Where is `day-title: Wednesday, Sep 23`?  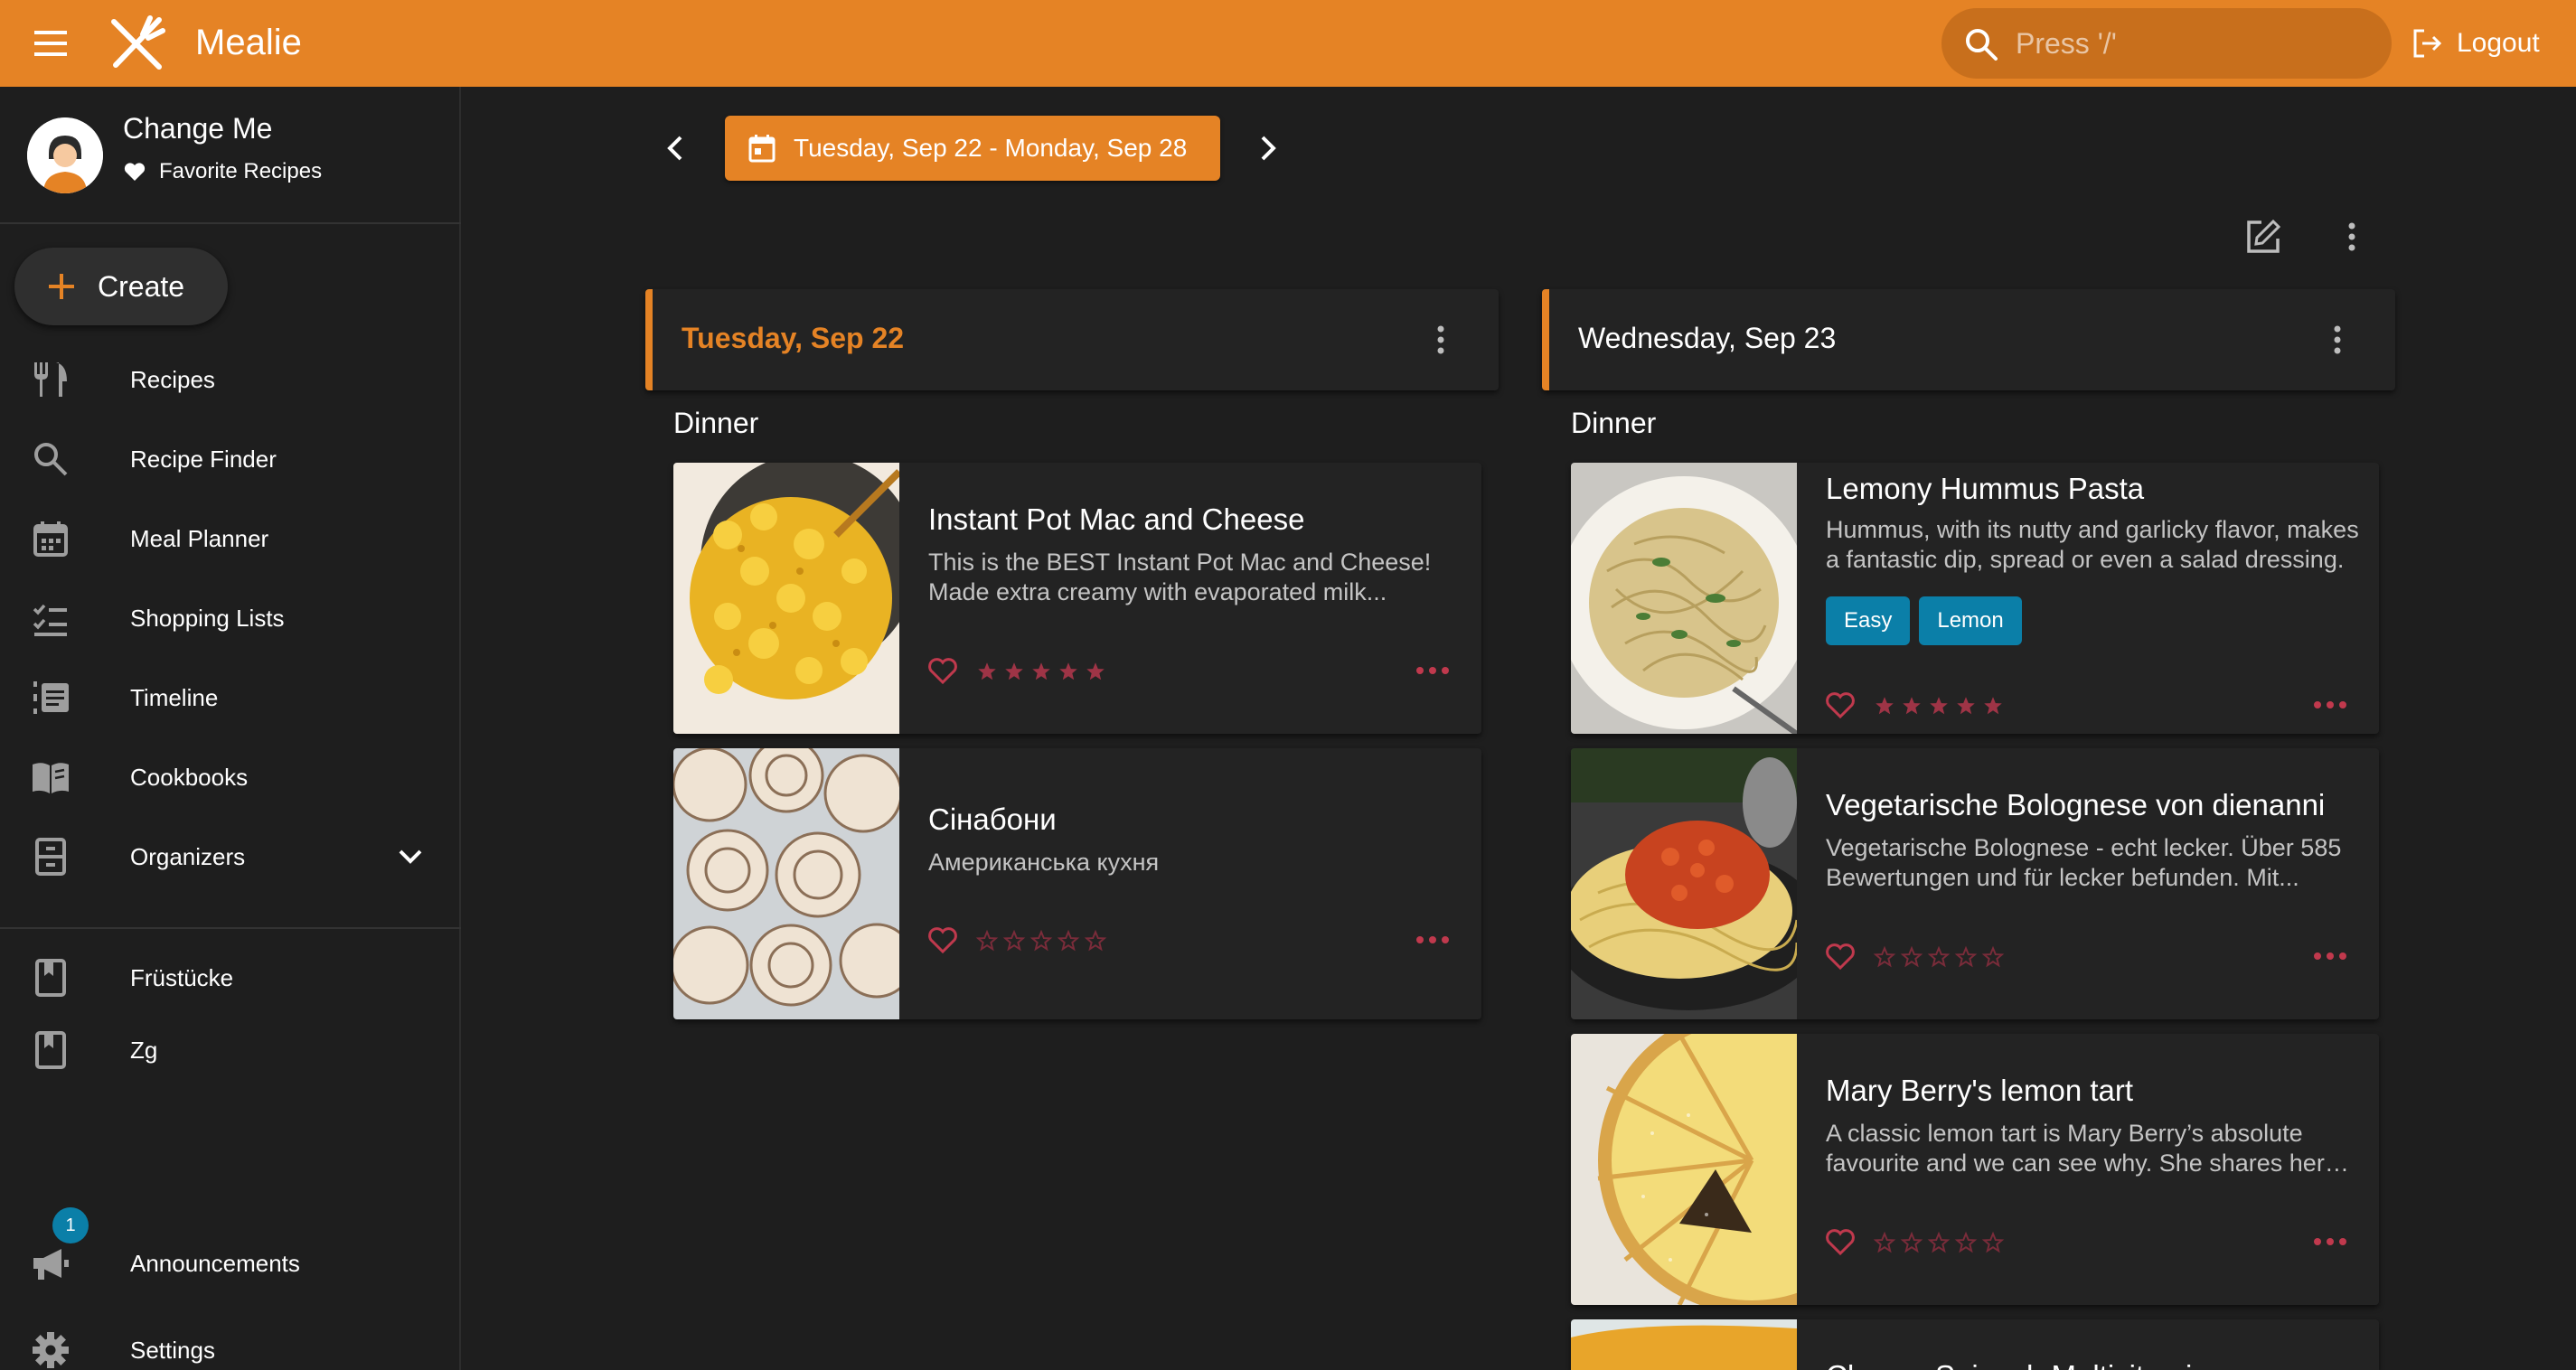
day-title: Wednesday, Sep 23 is located at coordinates (1707, 338).